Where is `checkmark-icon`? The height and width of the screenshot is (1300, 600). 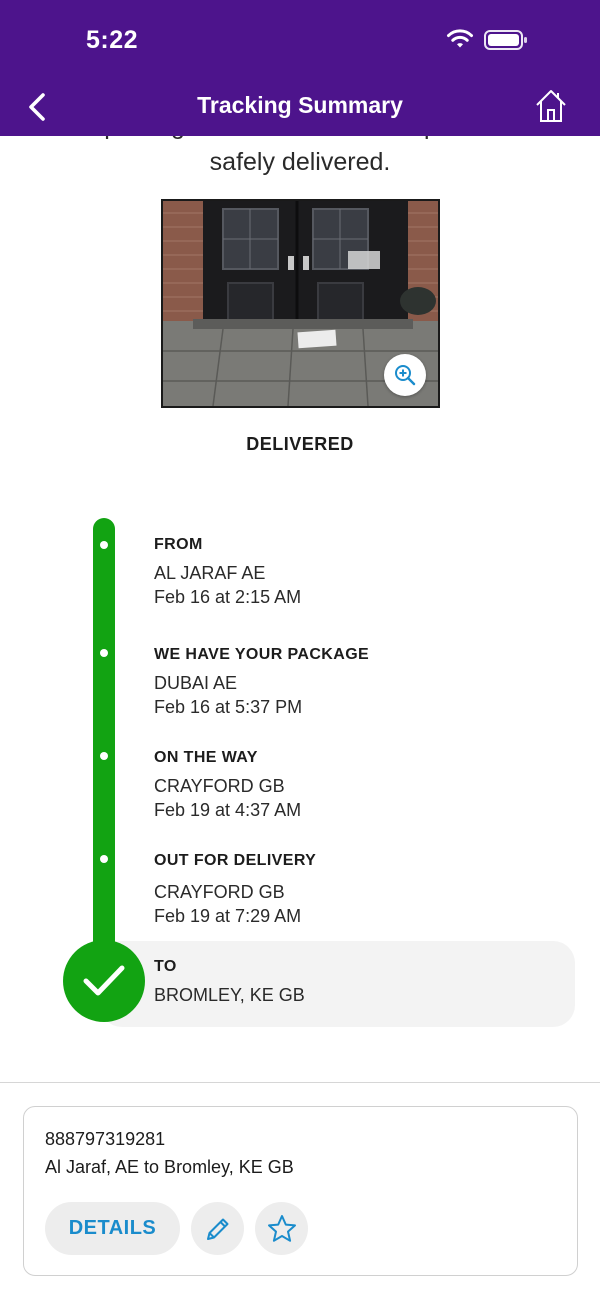
checkmark-icon is located at coordinates (104, 980).